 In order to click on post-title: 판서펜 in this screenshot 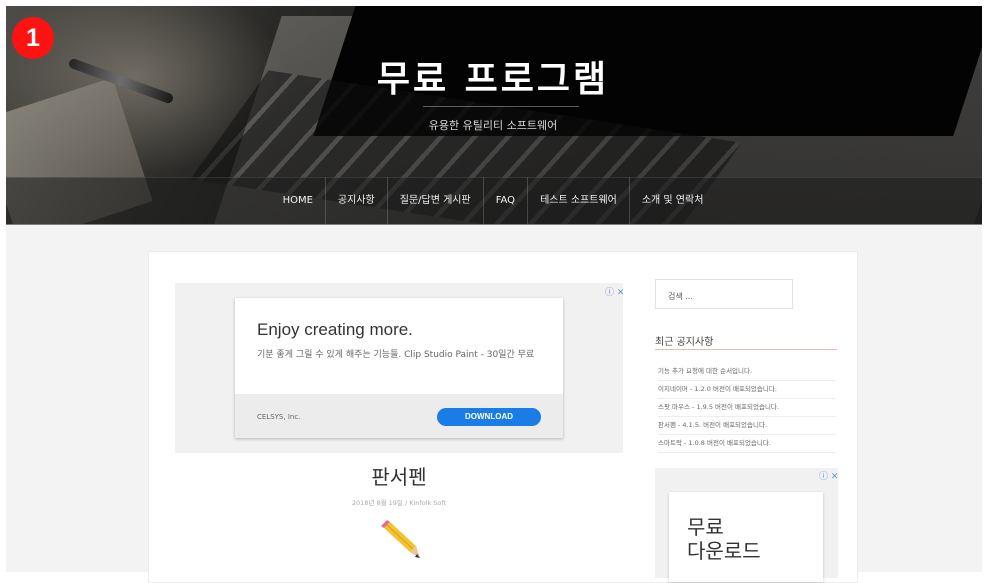, I will do `click(399, 475)`.